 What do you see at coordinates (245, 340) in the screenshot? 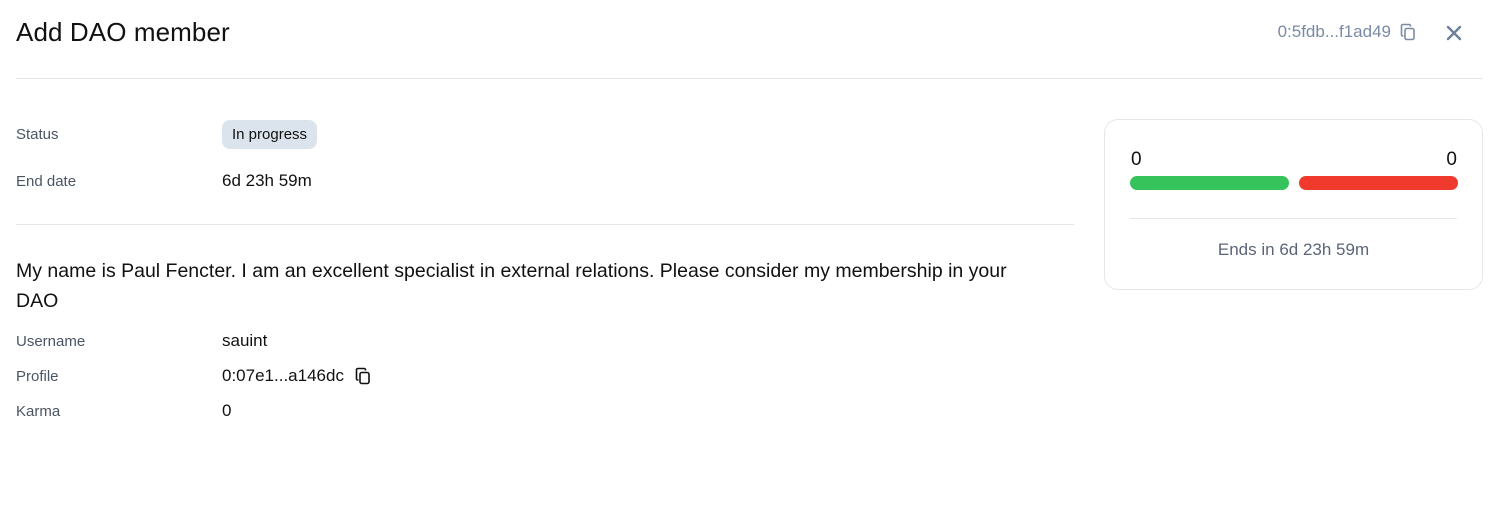
I see `username-value: sauint` at bounding box center [245, 340].